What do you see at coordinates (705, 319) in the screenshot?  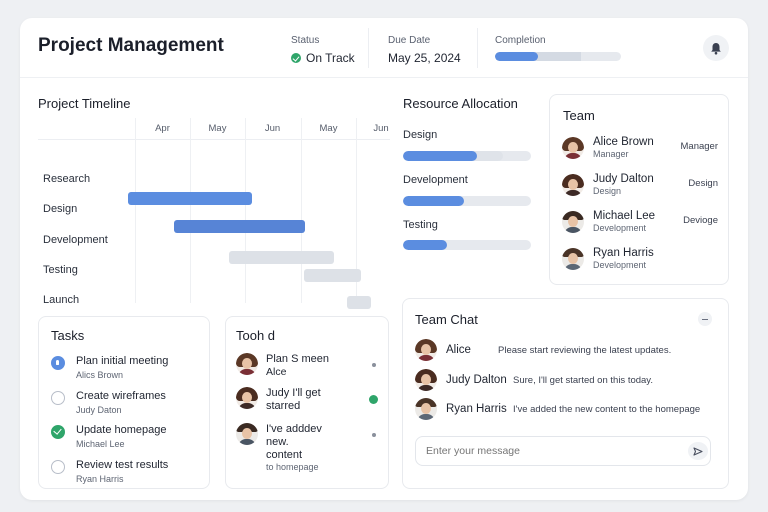 I see `minimize-icon` at bounding box center [705, 319].